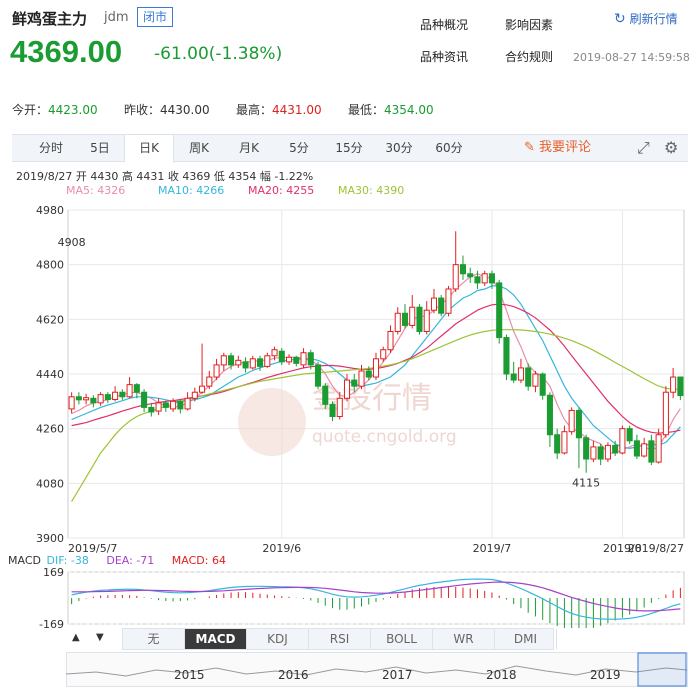 The image size is (700, 691). What do you see at coordinates (444, 24) in the screenshot?
I see `link-overview: 品种概况` at bounding box center [444, 24].